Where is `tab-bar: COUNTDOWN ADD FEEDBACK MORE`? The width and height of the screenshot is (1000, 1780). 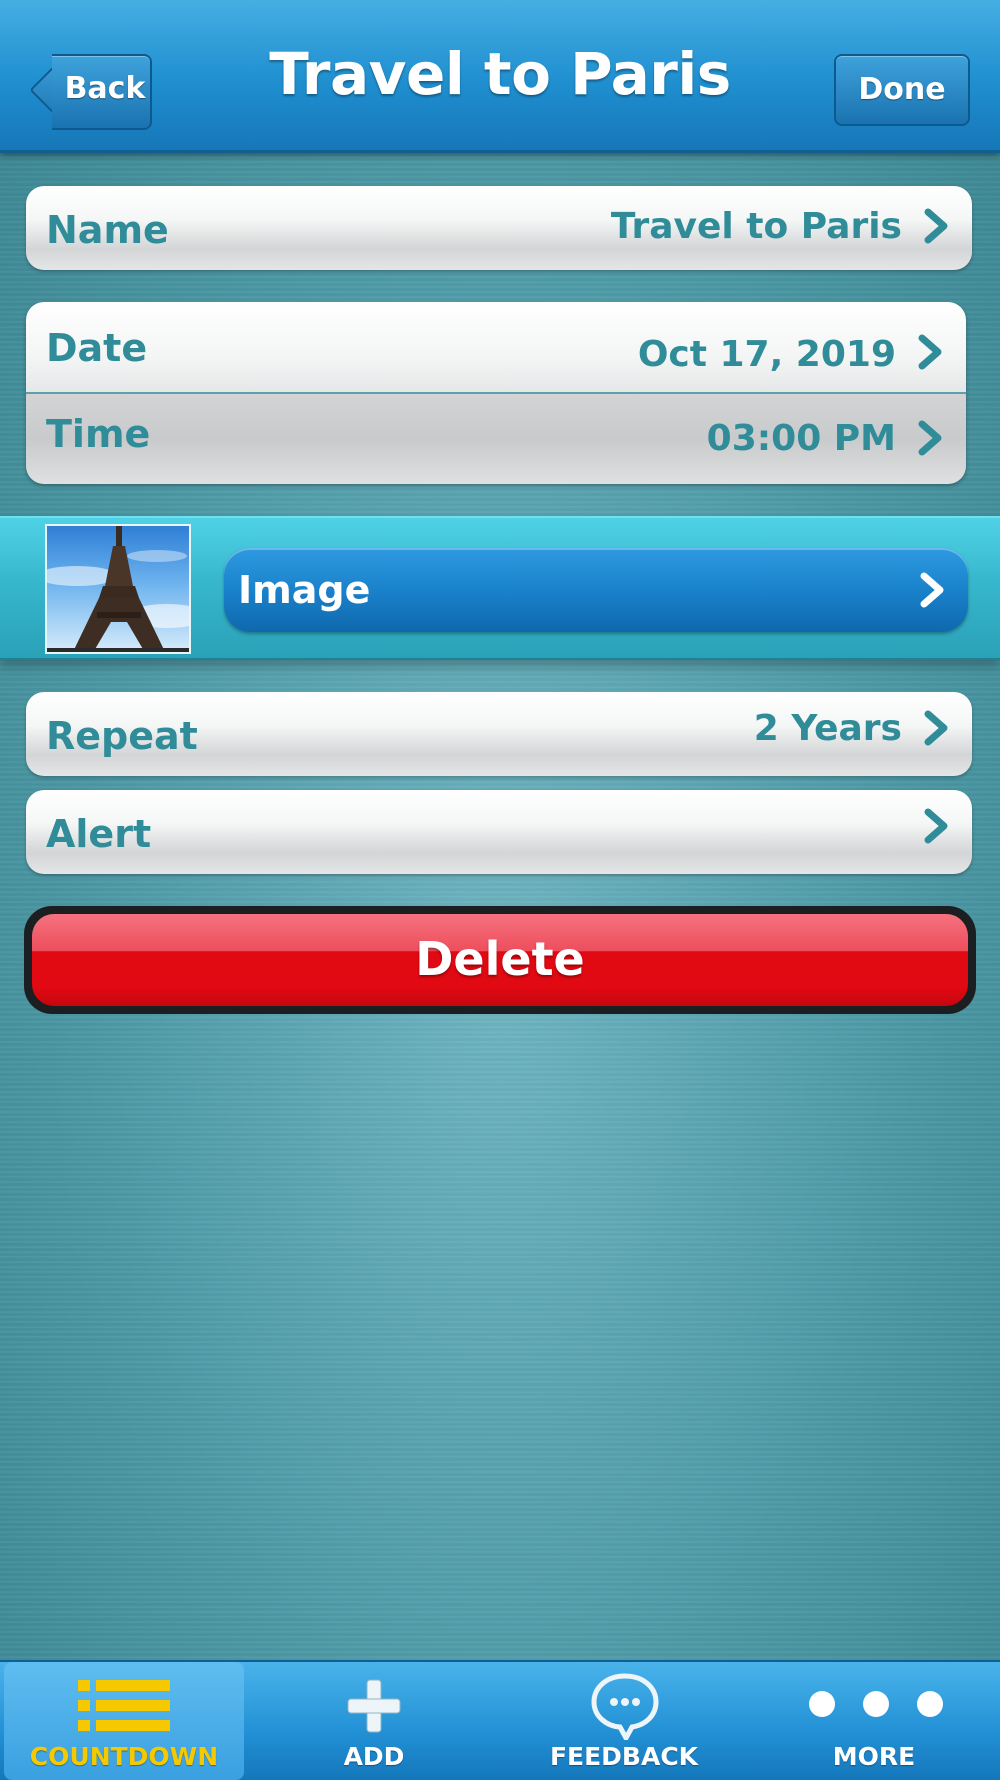
tab-bar: COUNTDOWN ADD FEEDBACK MORE is located at coordinates (500, 1720).